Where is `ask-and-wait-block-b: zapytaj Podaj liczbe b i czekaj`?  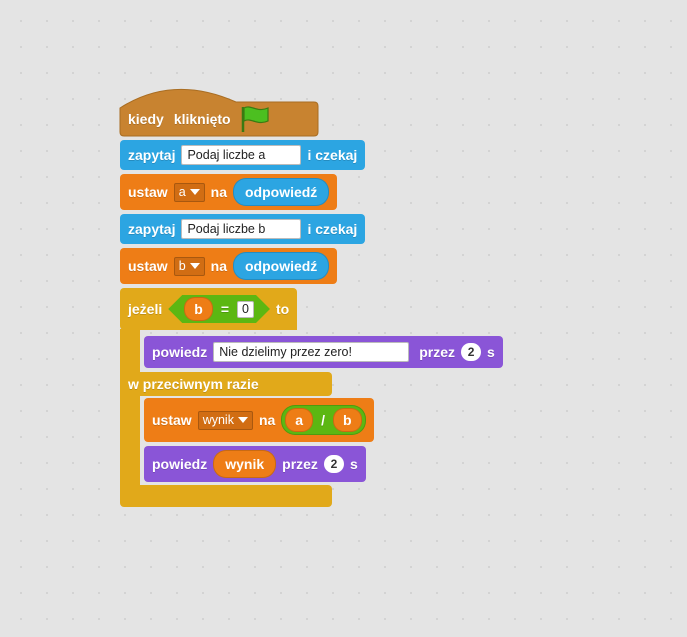
ask-and-wait-block-b: zapytaj Podaj liczbe b i czekaj is located at coordinates (243, 229).